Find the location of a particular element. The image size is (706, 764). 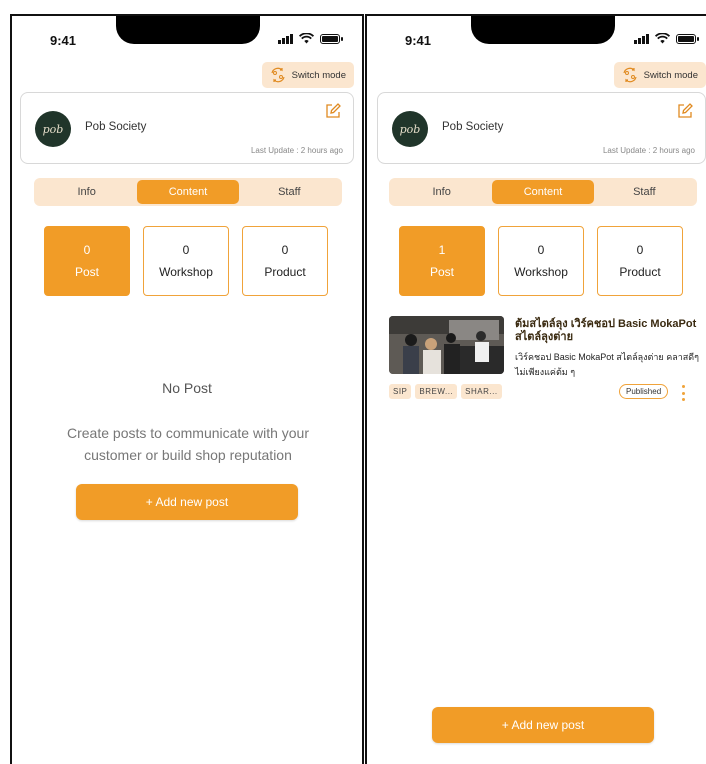

counter-post: 0 Post is located at coordinates (87, 261).